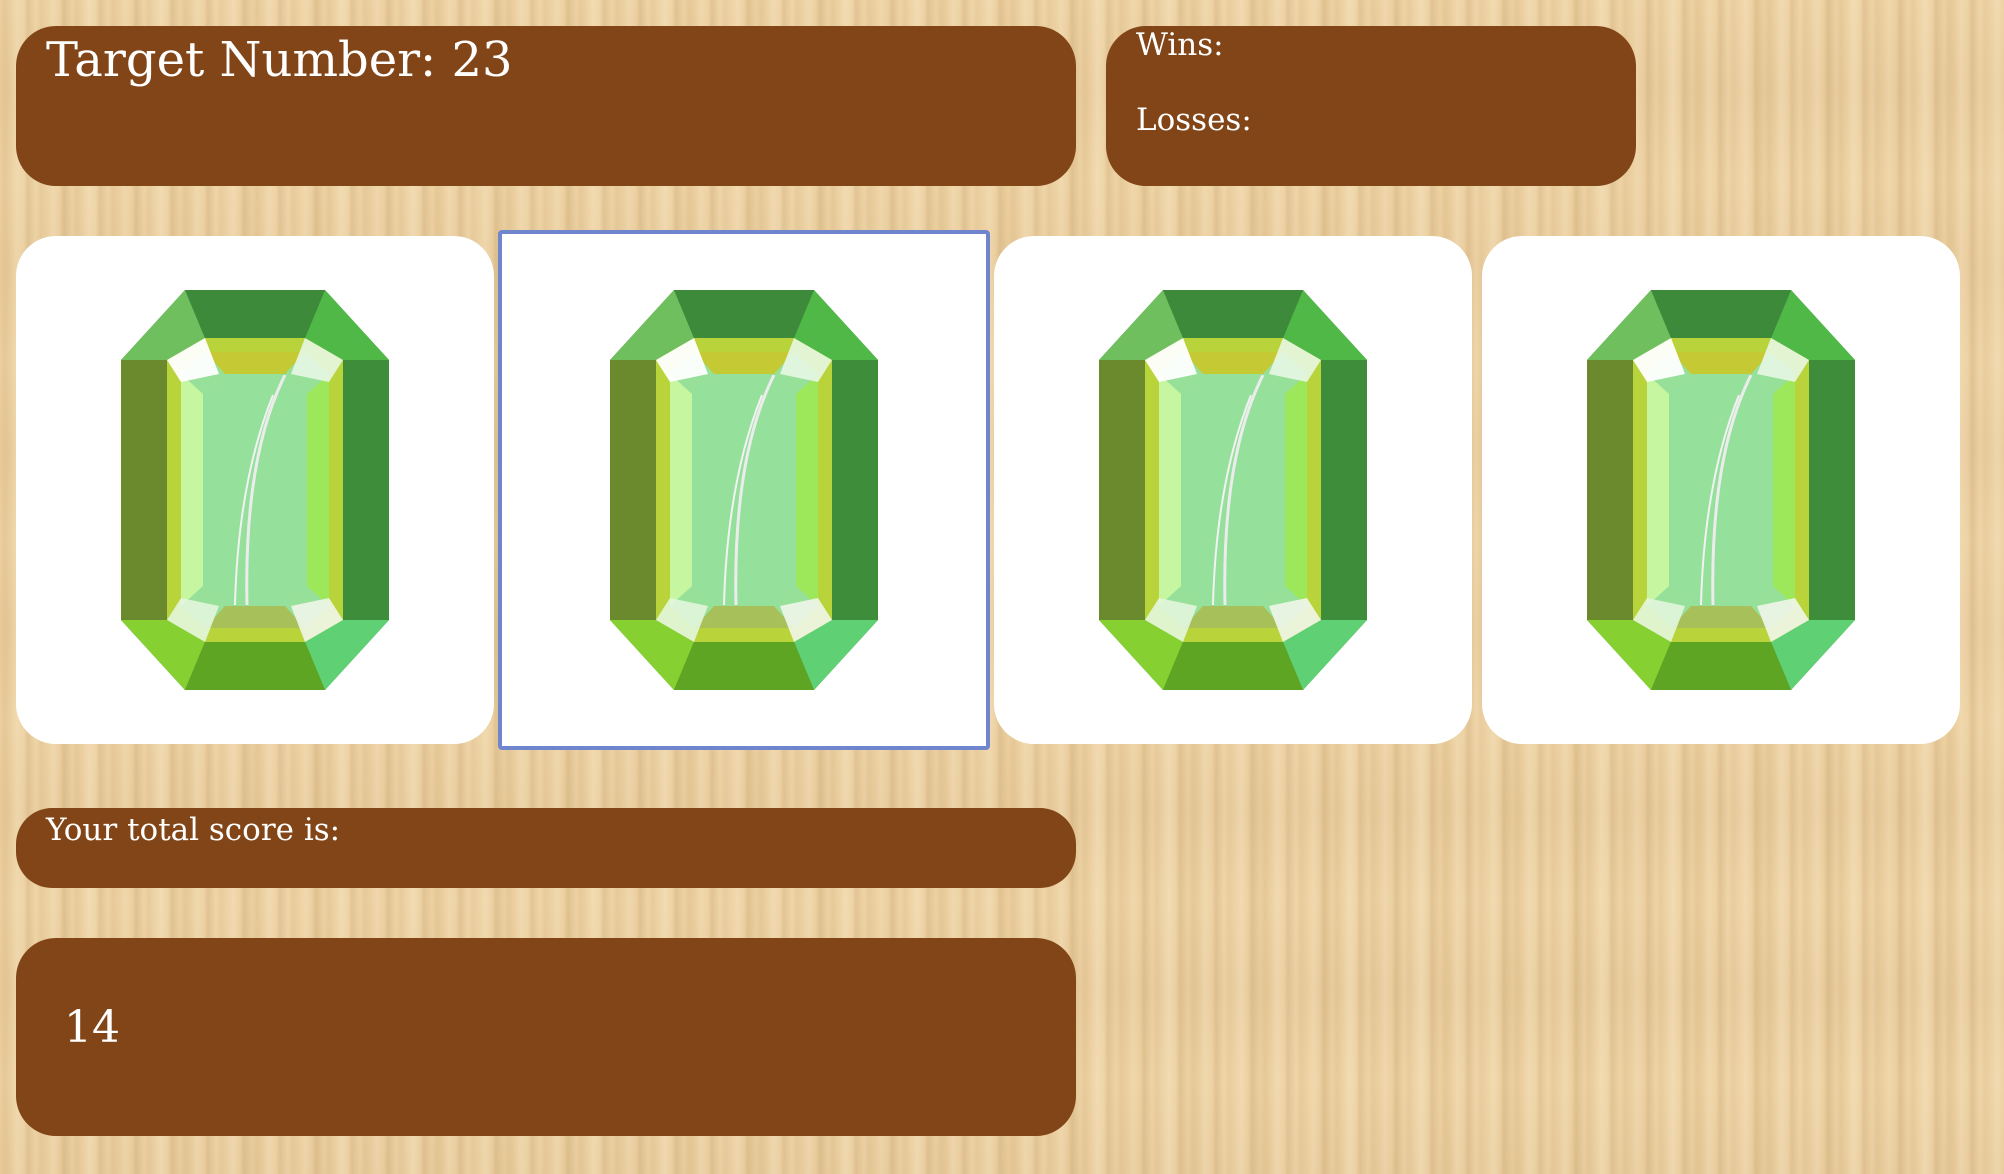 This screenshot has width=2004, height=1174. Describe the element at coordinates (482, 60) in the screenshot. I see `target-number-value: 23` at that location.